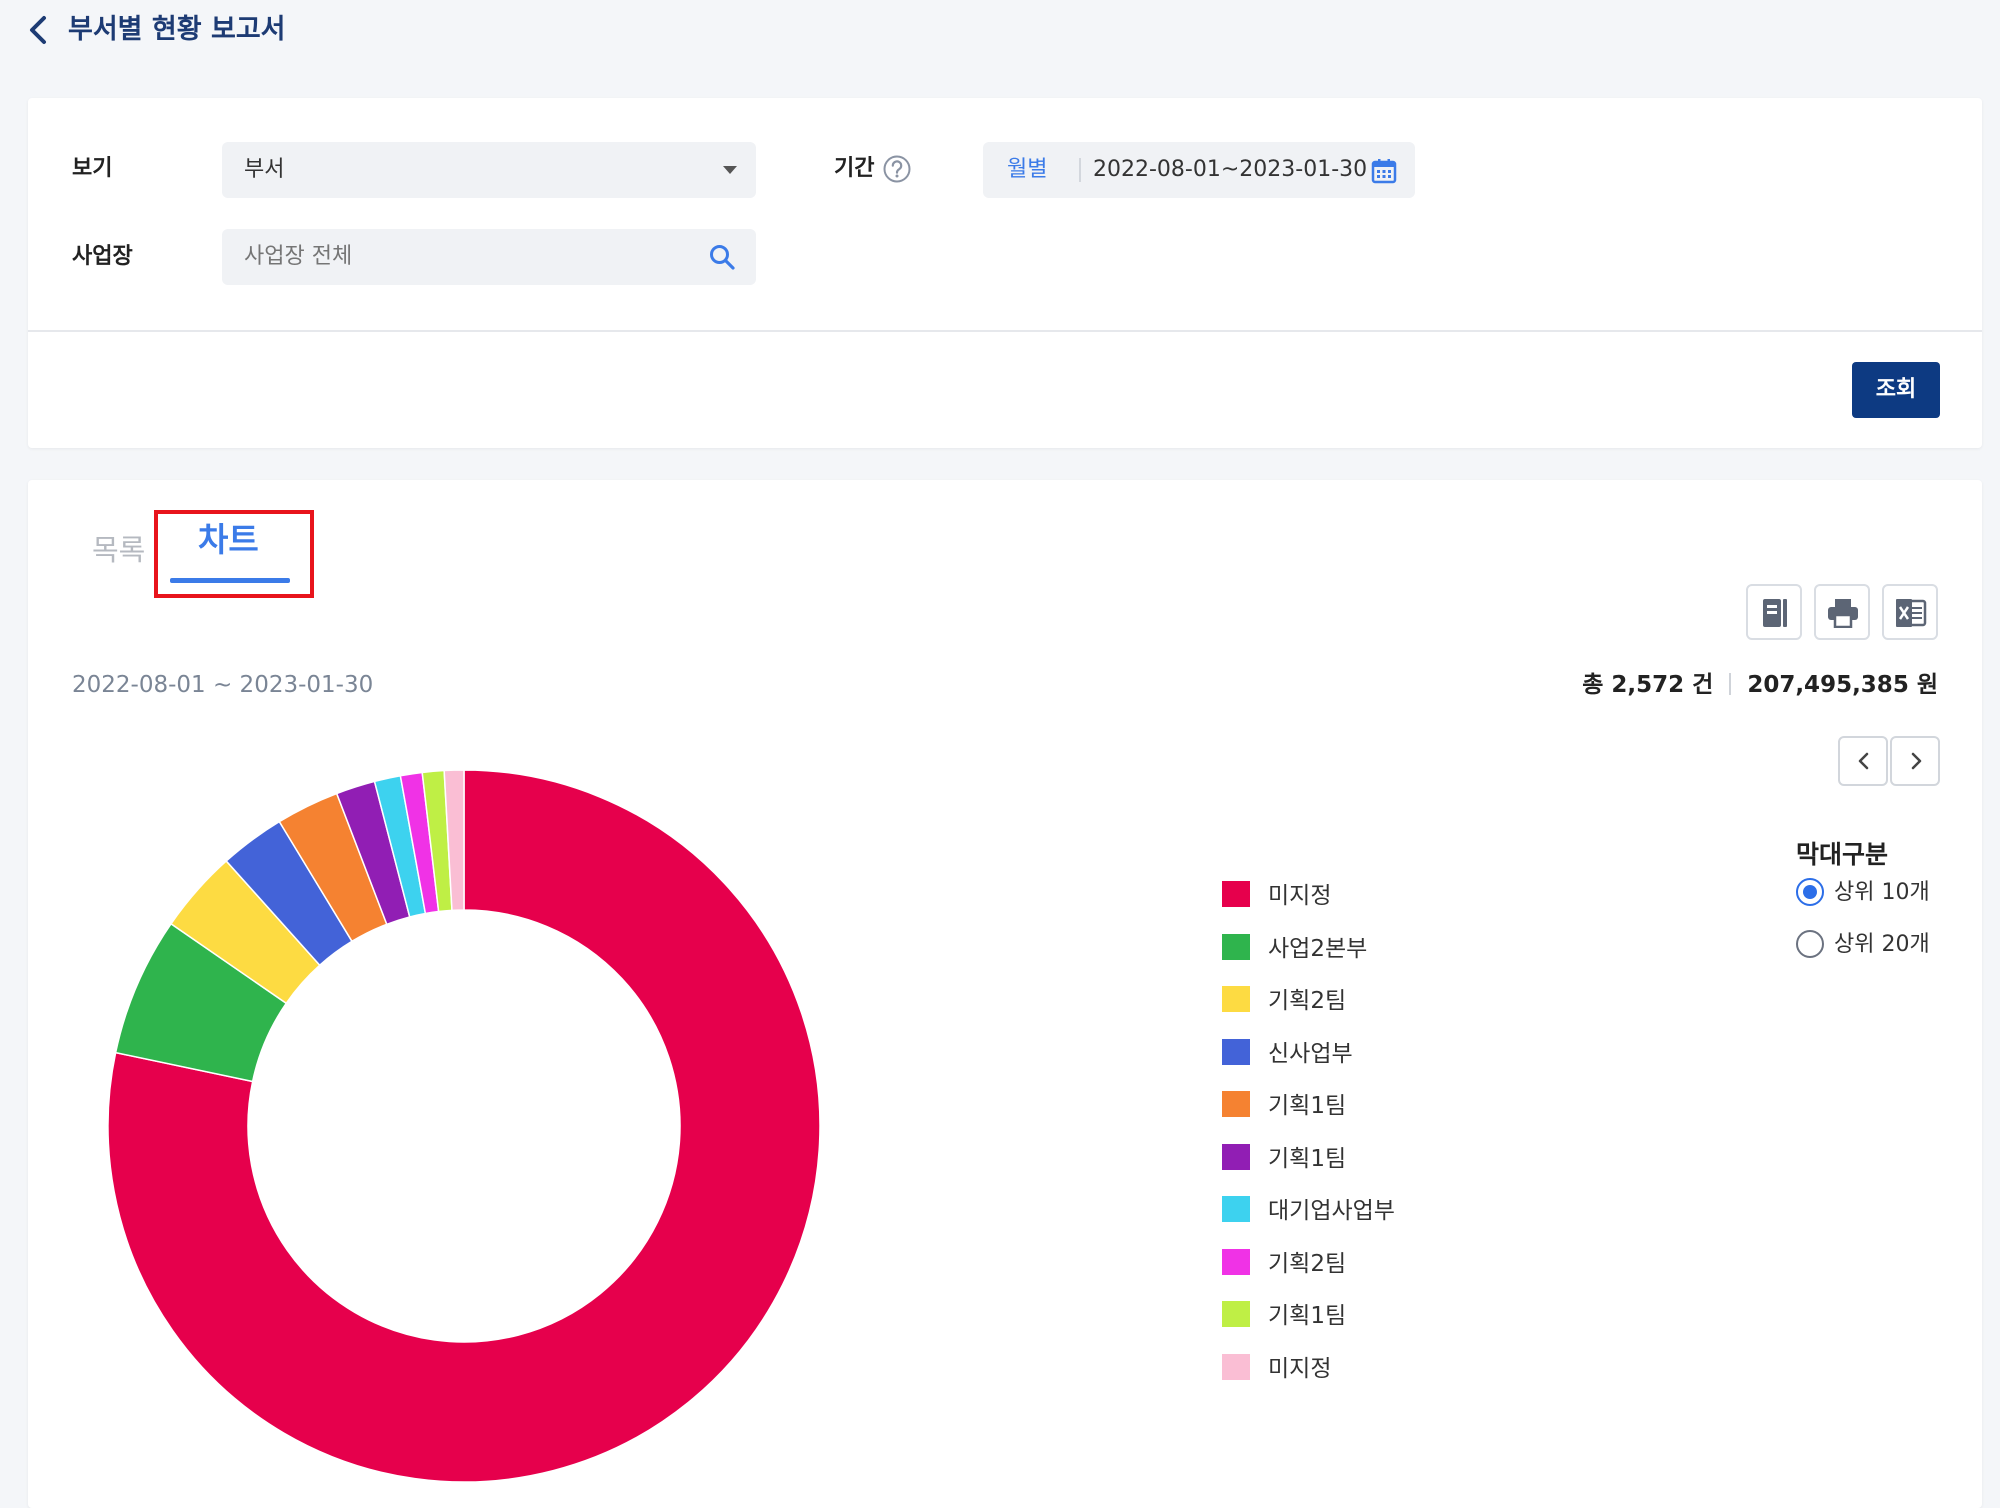  Describe the element at coordinates (1372, 948) in the screenshot. I see `legend-item: 사업2본부` at that location.